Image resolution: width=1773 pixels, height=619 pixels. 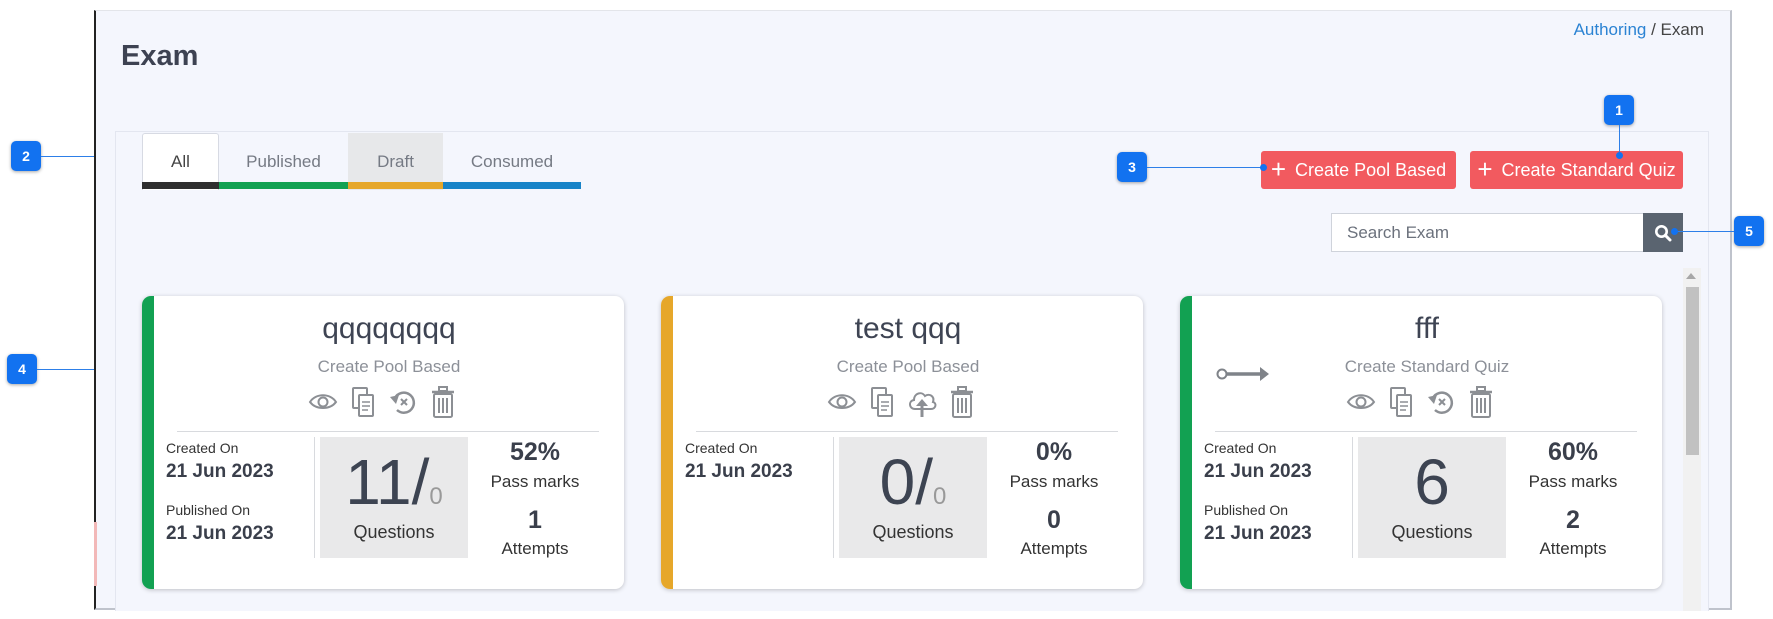 What do you see at coordinates (387, 482) in the screenshot?
I see `questions-count-main: 11/` at bounding box center [387, 482].